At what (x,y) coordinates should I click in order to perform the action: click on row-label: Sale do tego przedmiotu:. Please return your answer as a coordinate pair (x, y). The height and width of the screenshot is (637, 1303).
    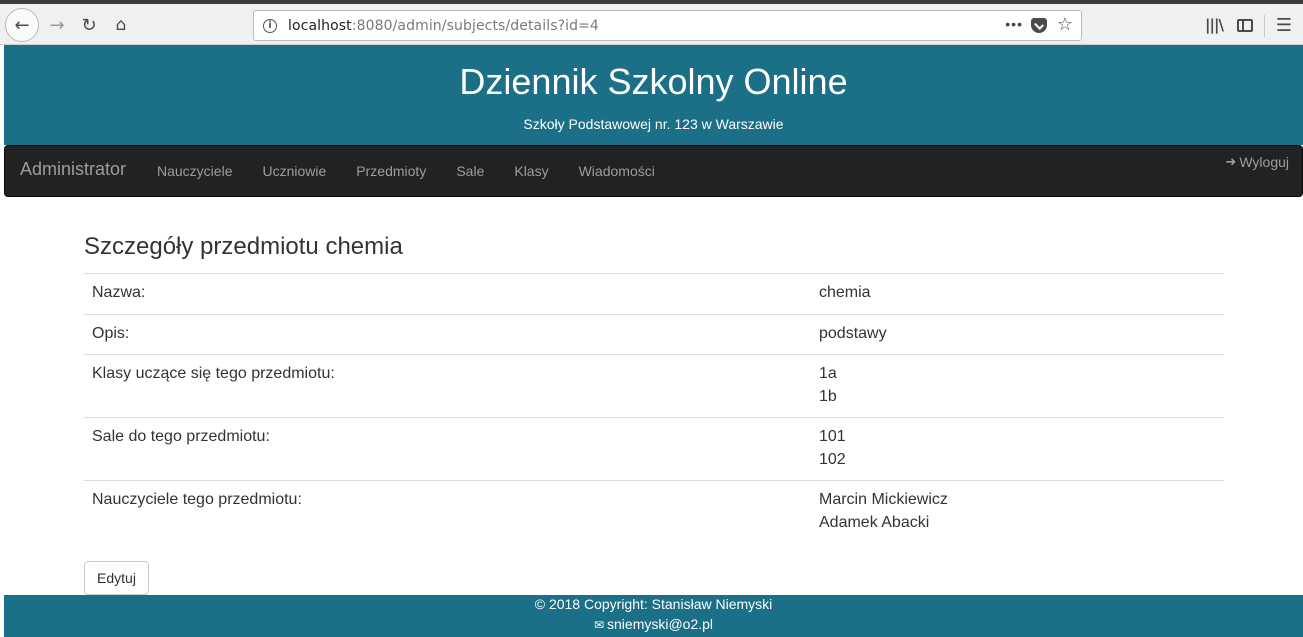
    Looking at the image, I should click on (447, 449).